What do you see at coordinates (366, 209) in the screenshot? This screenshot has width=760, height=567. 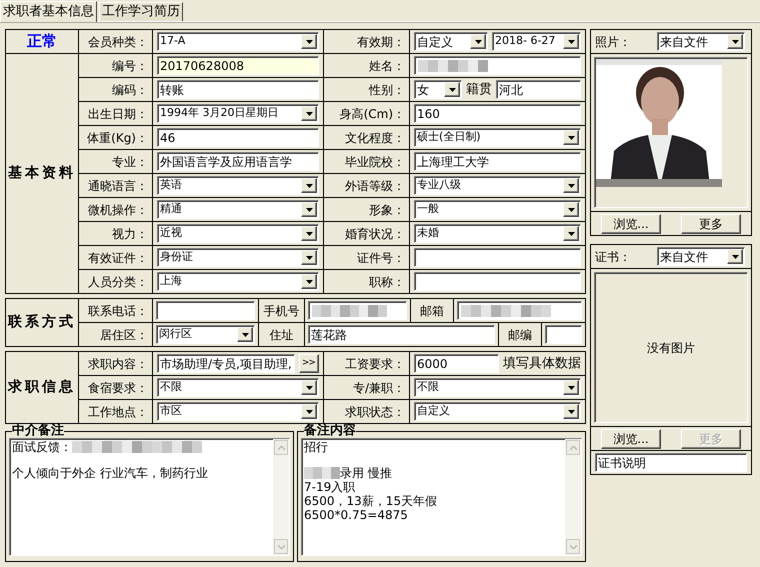 I see `field-label: 形象：` at bounding box center [366, 209].